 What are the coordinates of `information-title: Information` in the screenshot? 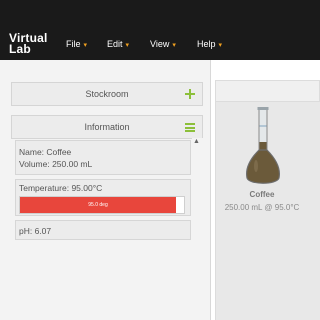 It's located at (107, 127).